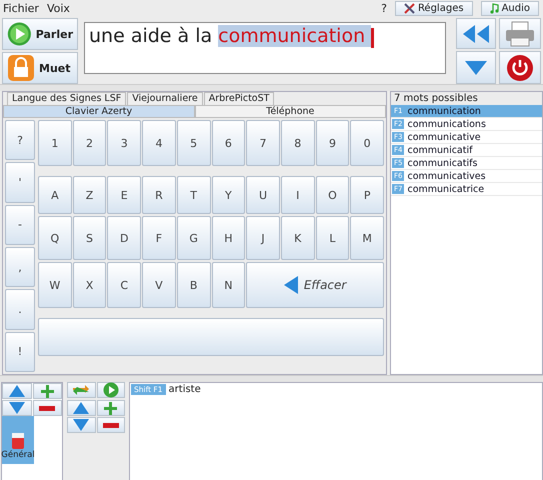 Image resolution: width=543 pixels, height=480 pixels. What do you see at coordinates (165, 98) in the screenshot?
I see `tab: Viejournaliere` at bounding box center [165, 98].